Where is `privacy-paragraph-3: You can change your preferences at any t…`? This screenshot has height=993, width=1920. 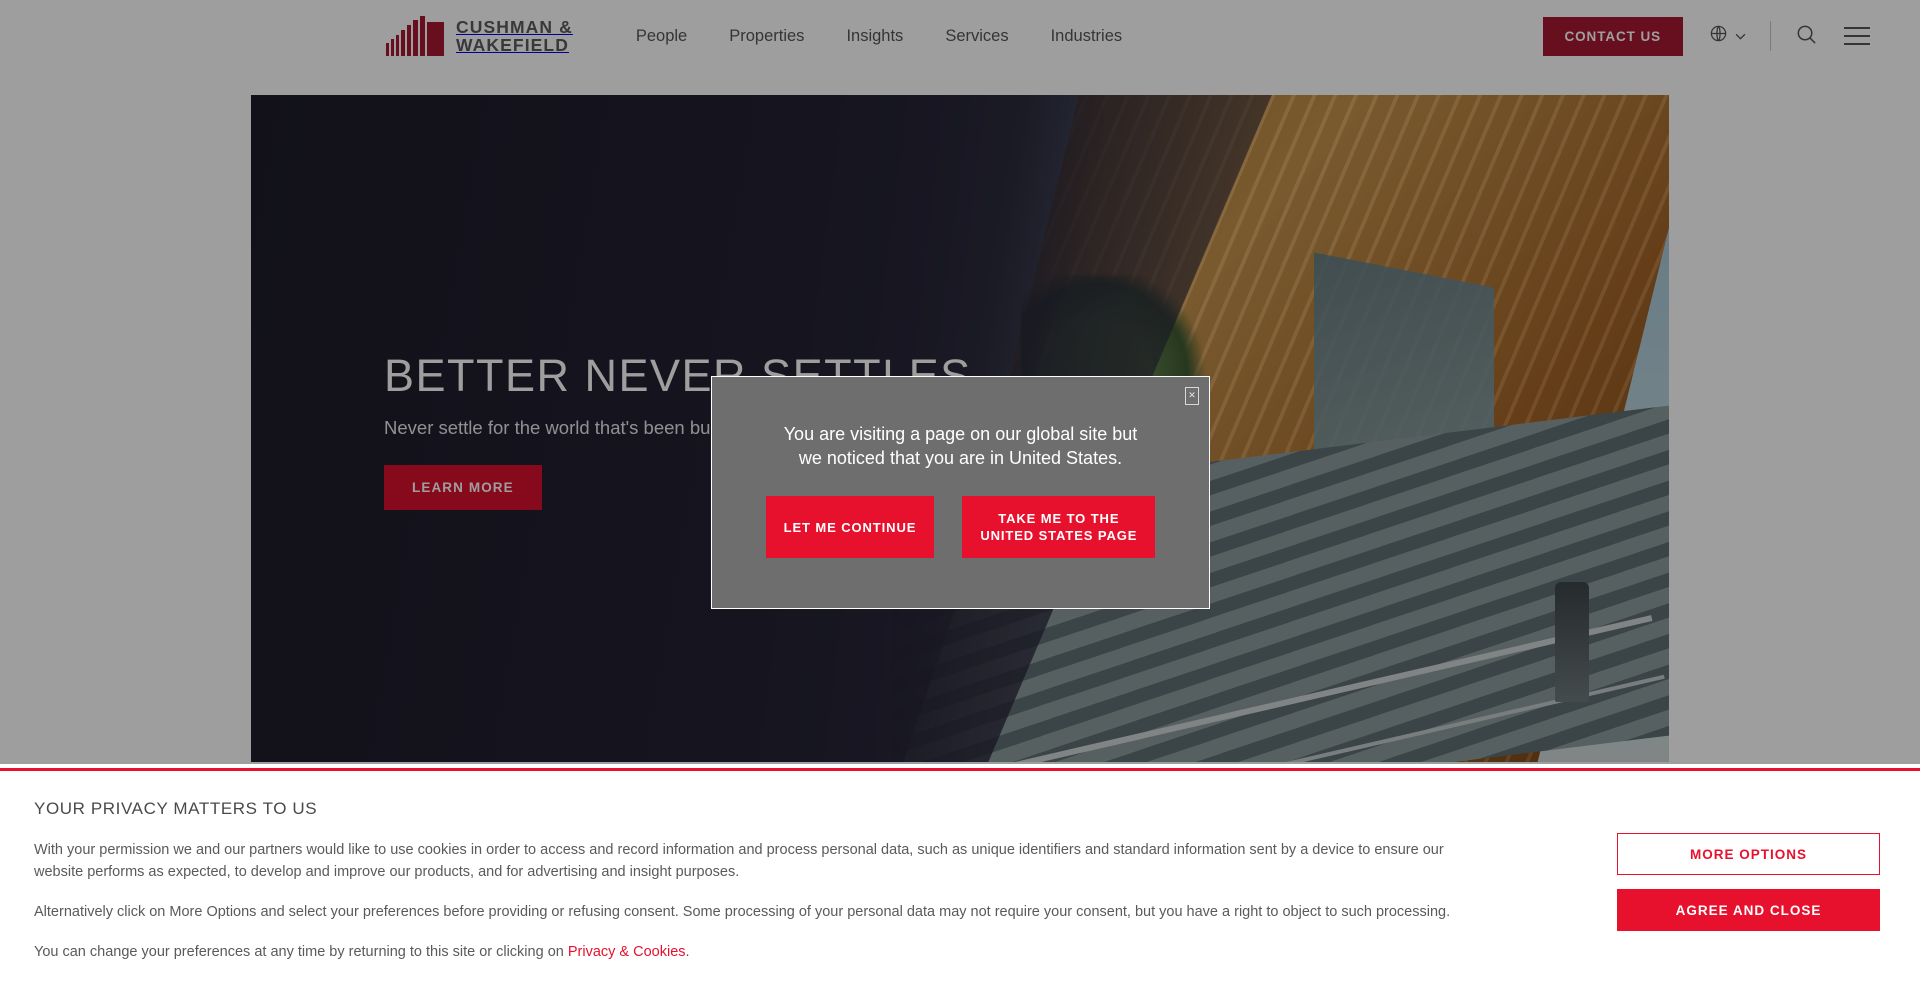 privacy-paragraph-3: You can change your preferences at any t… is located at coordinates (751, 952).